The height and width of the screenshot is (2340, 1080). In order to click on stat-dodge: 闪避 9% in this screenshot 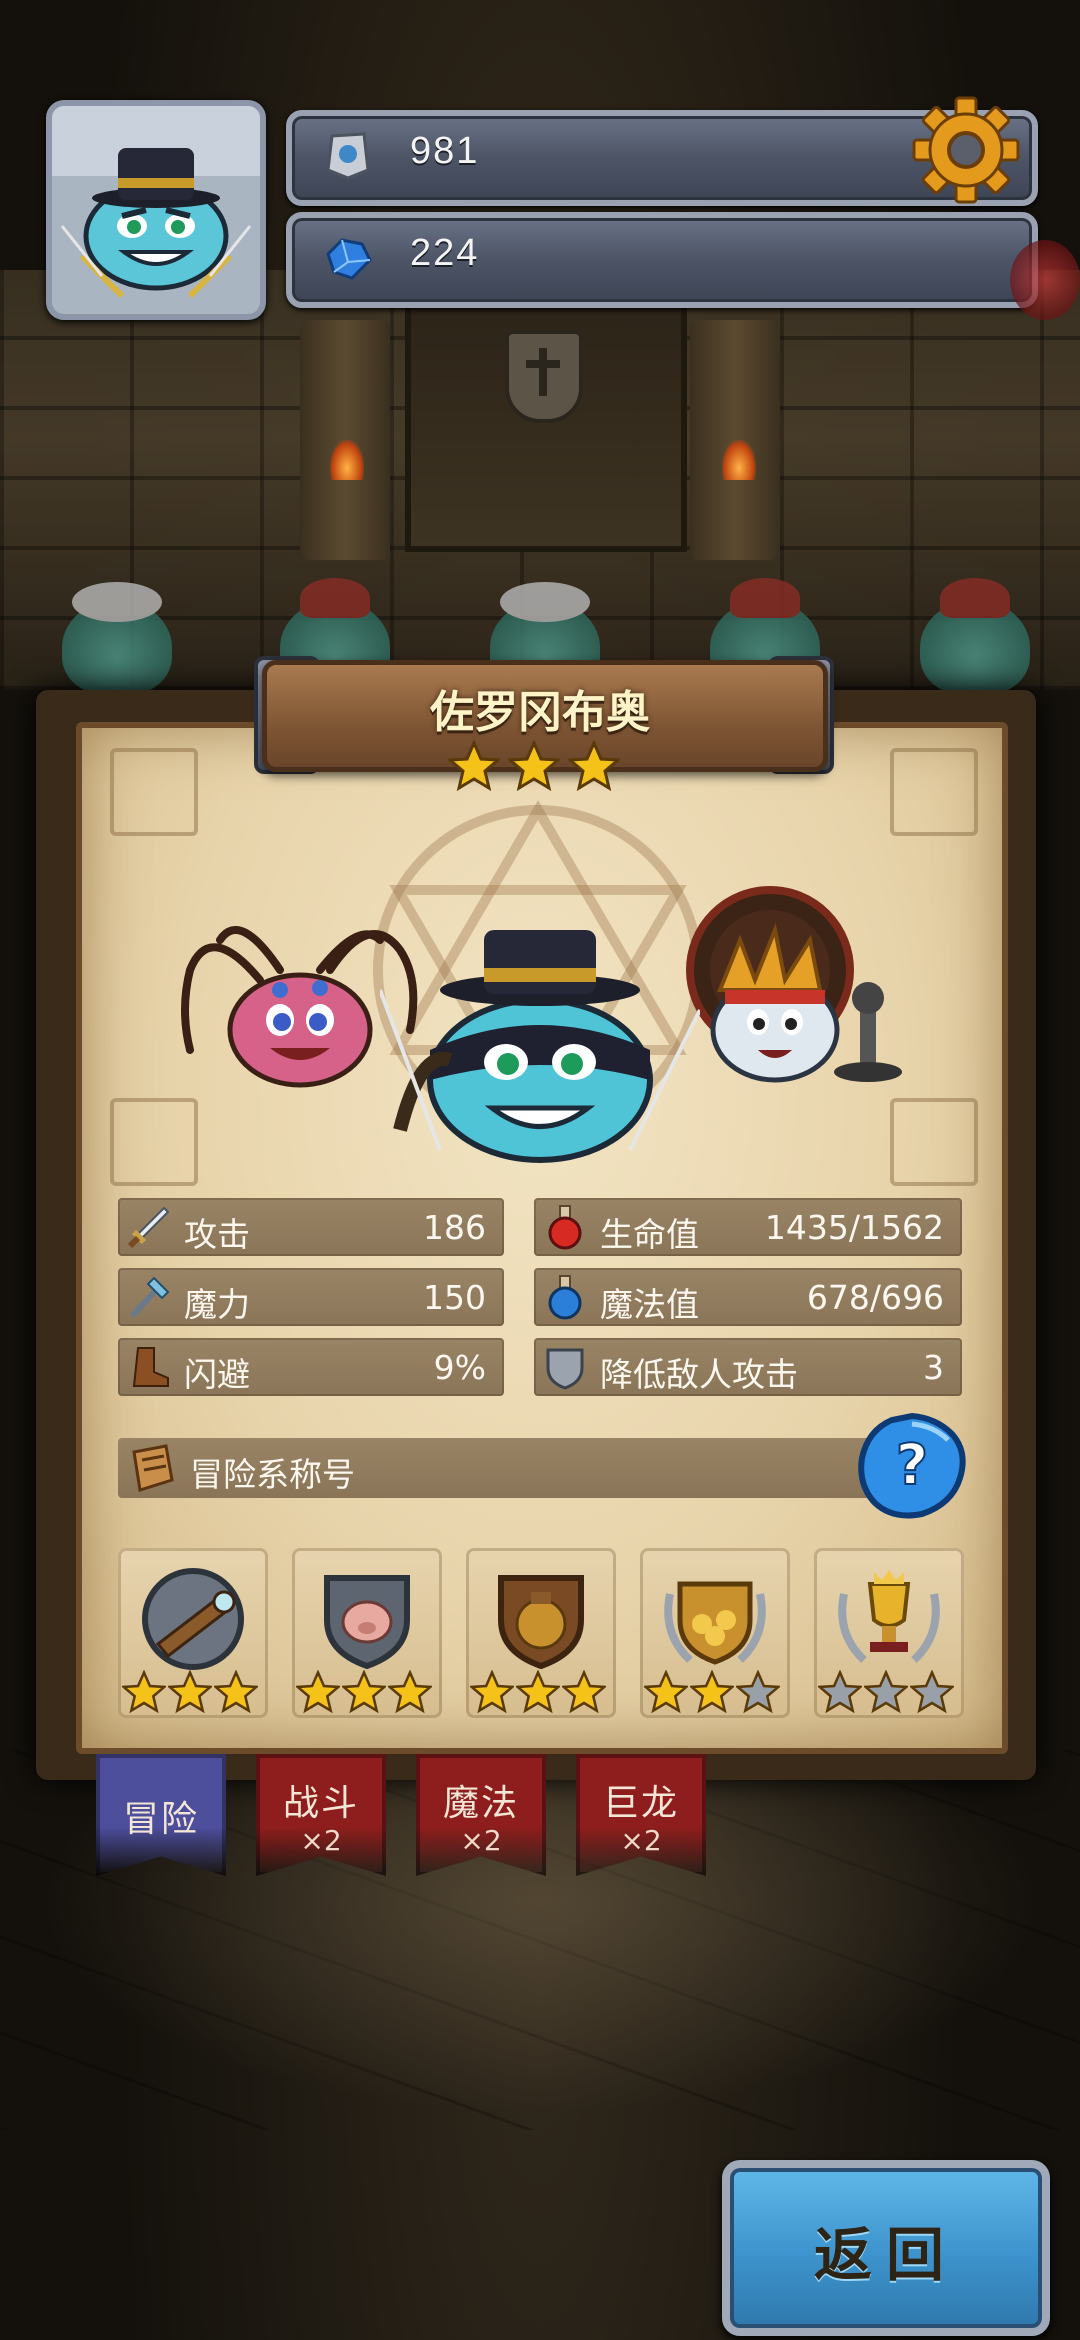, I will do `click(311, 1367)`.